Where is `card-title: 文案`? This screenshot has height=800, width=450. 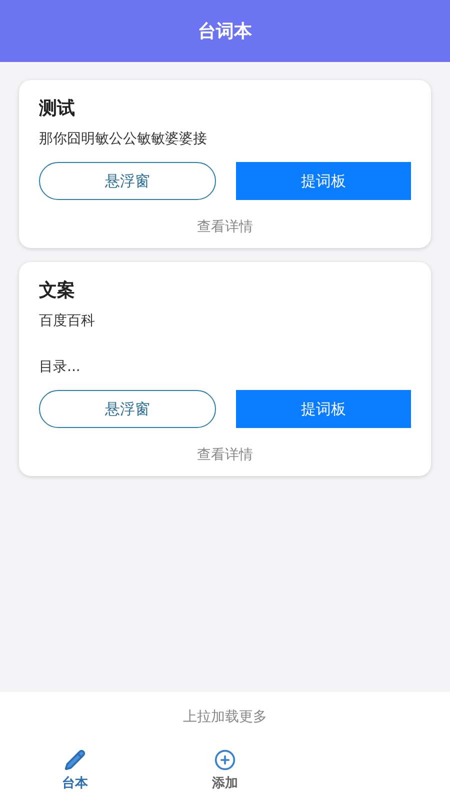 card-title: 文案 is located at coordinates (57, 290).